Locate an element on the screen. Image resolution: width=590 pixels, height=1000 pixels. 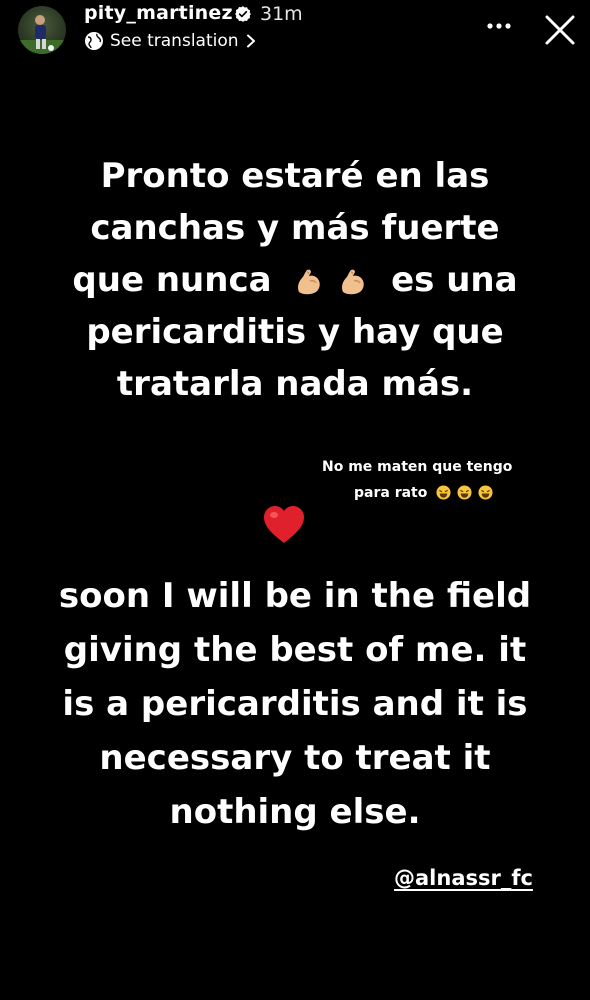
see-translation-label: See translation is located at coordinates (174, 41).